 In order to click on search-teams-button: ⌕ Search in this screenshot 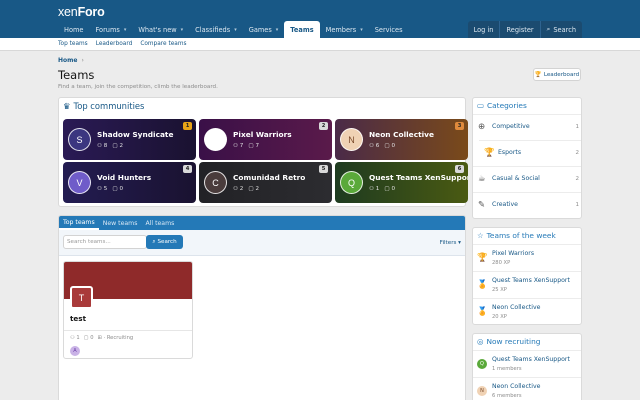, I will do `click(164, 242)`.